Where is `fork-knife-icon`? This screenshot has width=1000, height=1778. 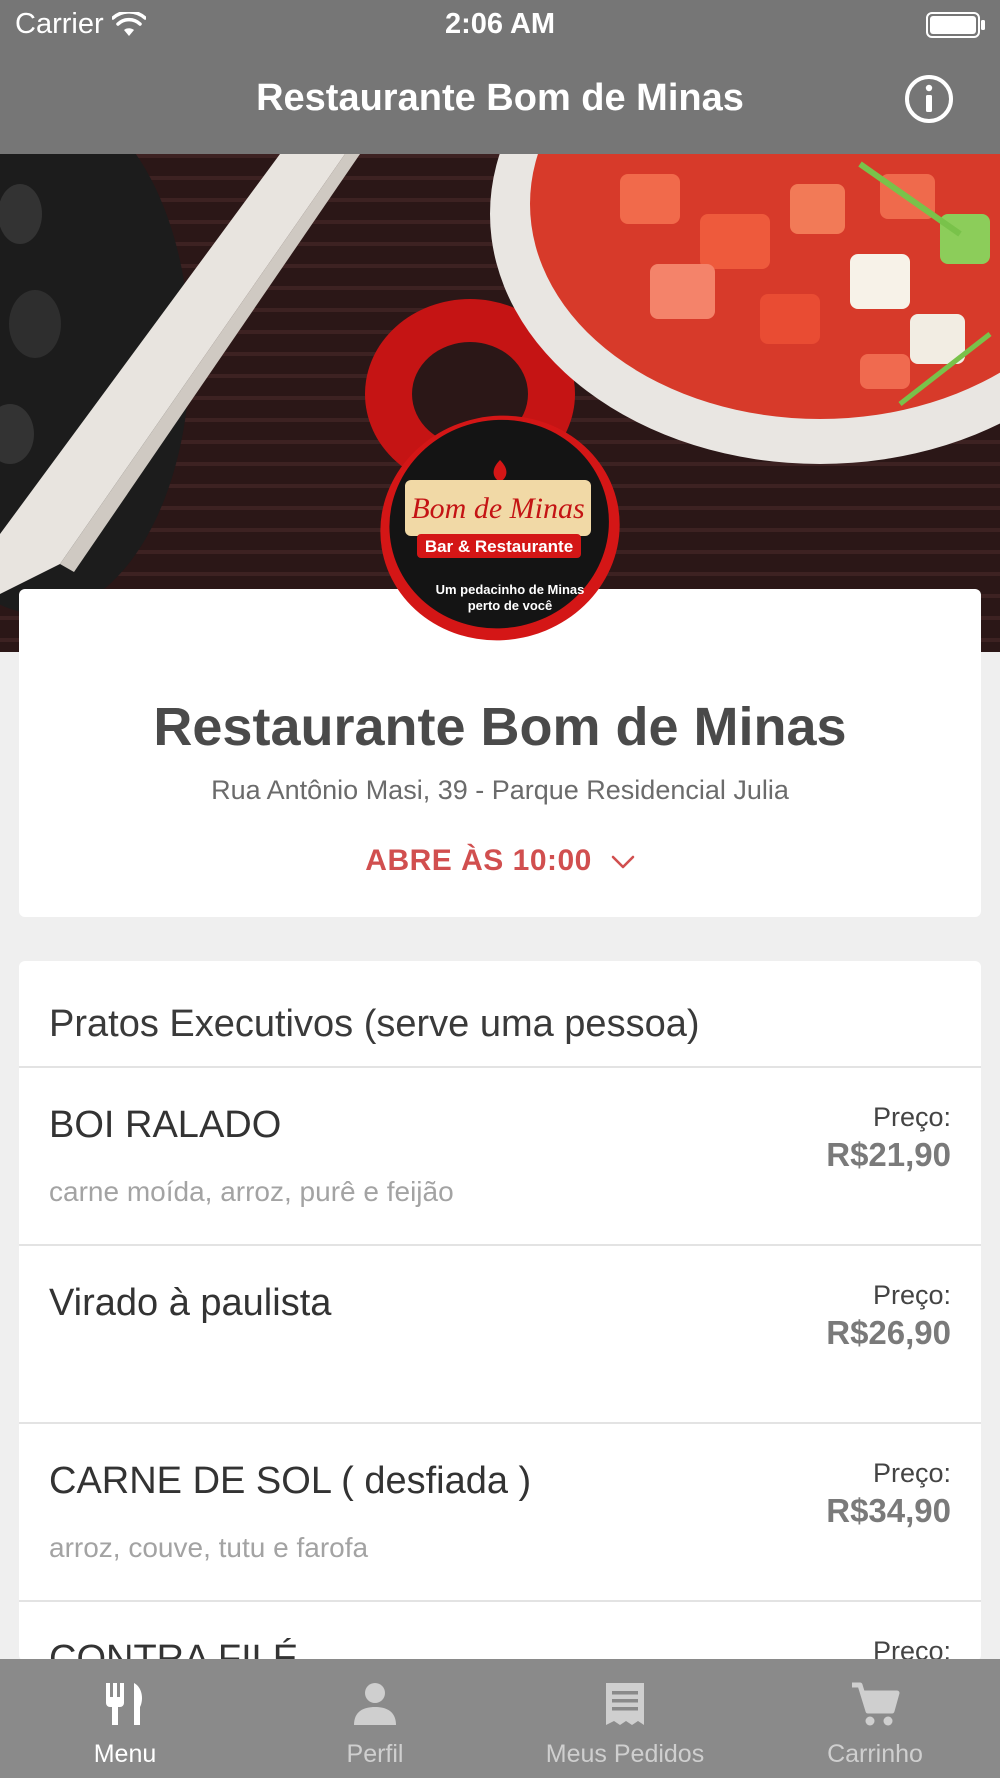
fork-knife-icon is located at coordinates (124, 1704).